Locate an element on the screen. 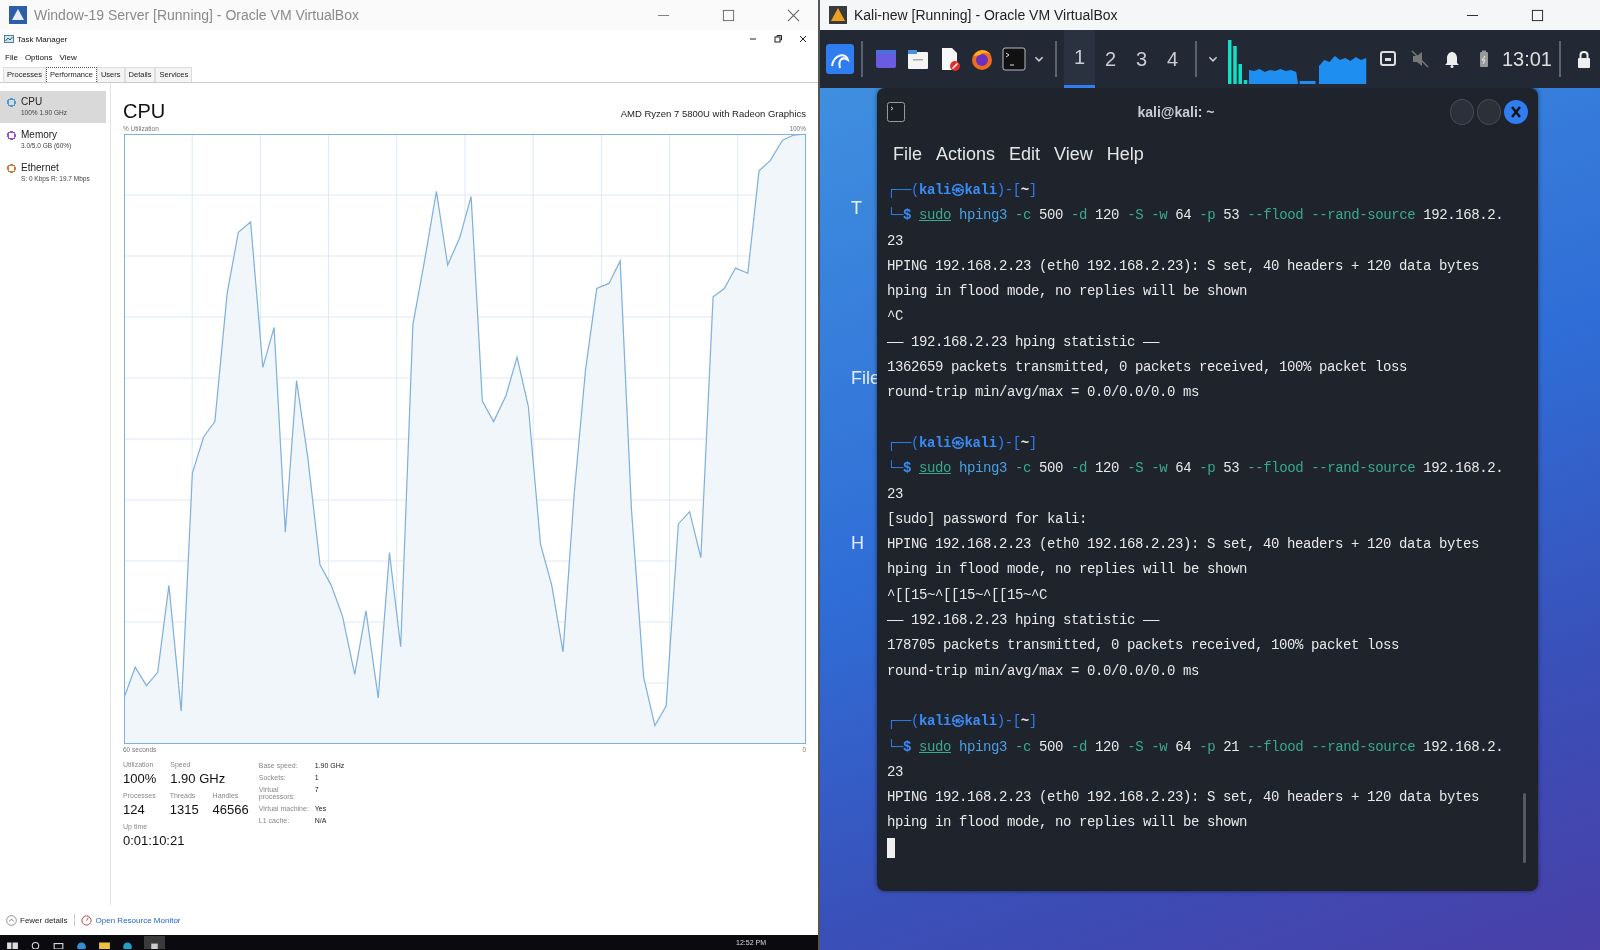 The image size is (1600, 950). processor-name: AMD Ryzen 7 5800U with Radeon Graphics is located at coordinates (713, 114).